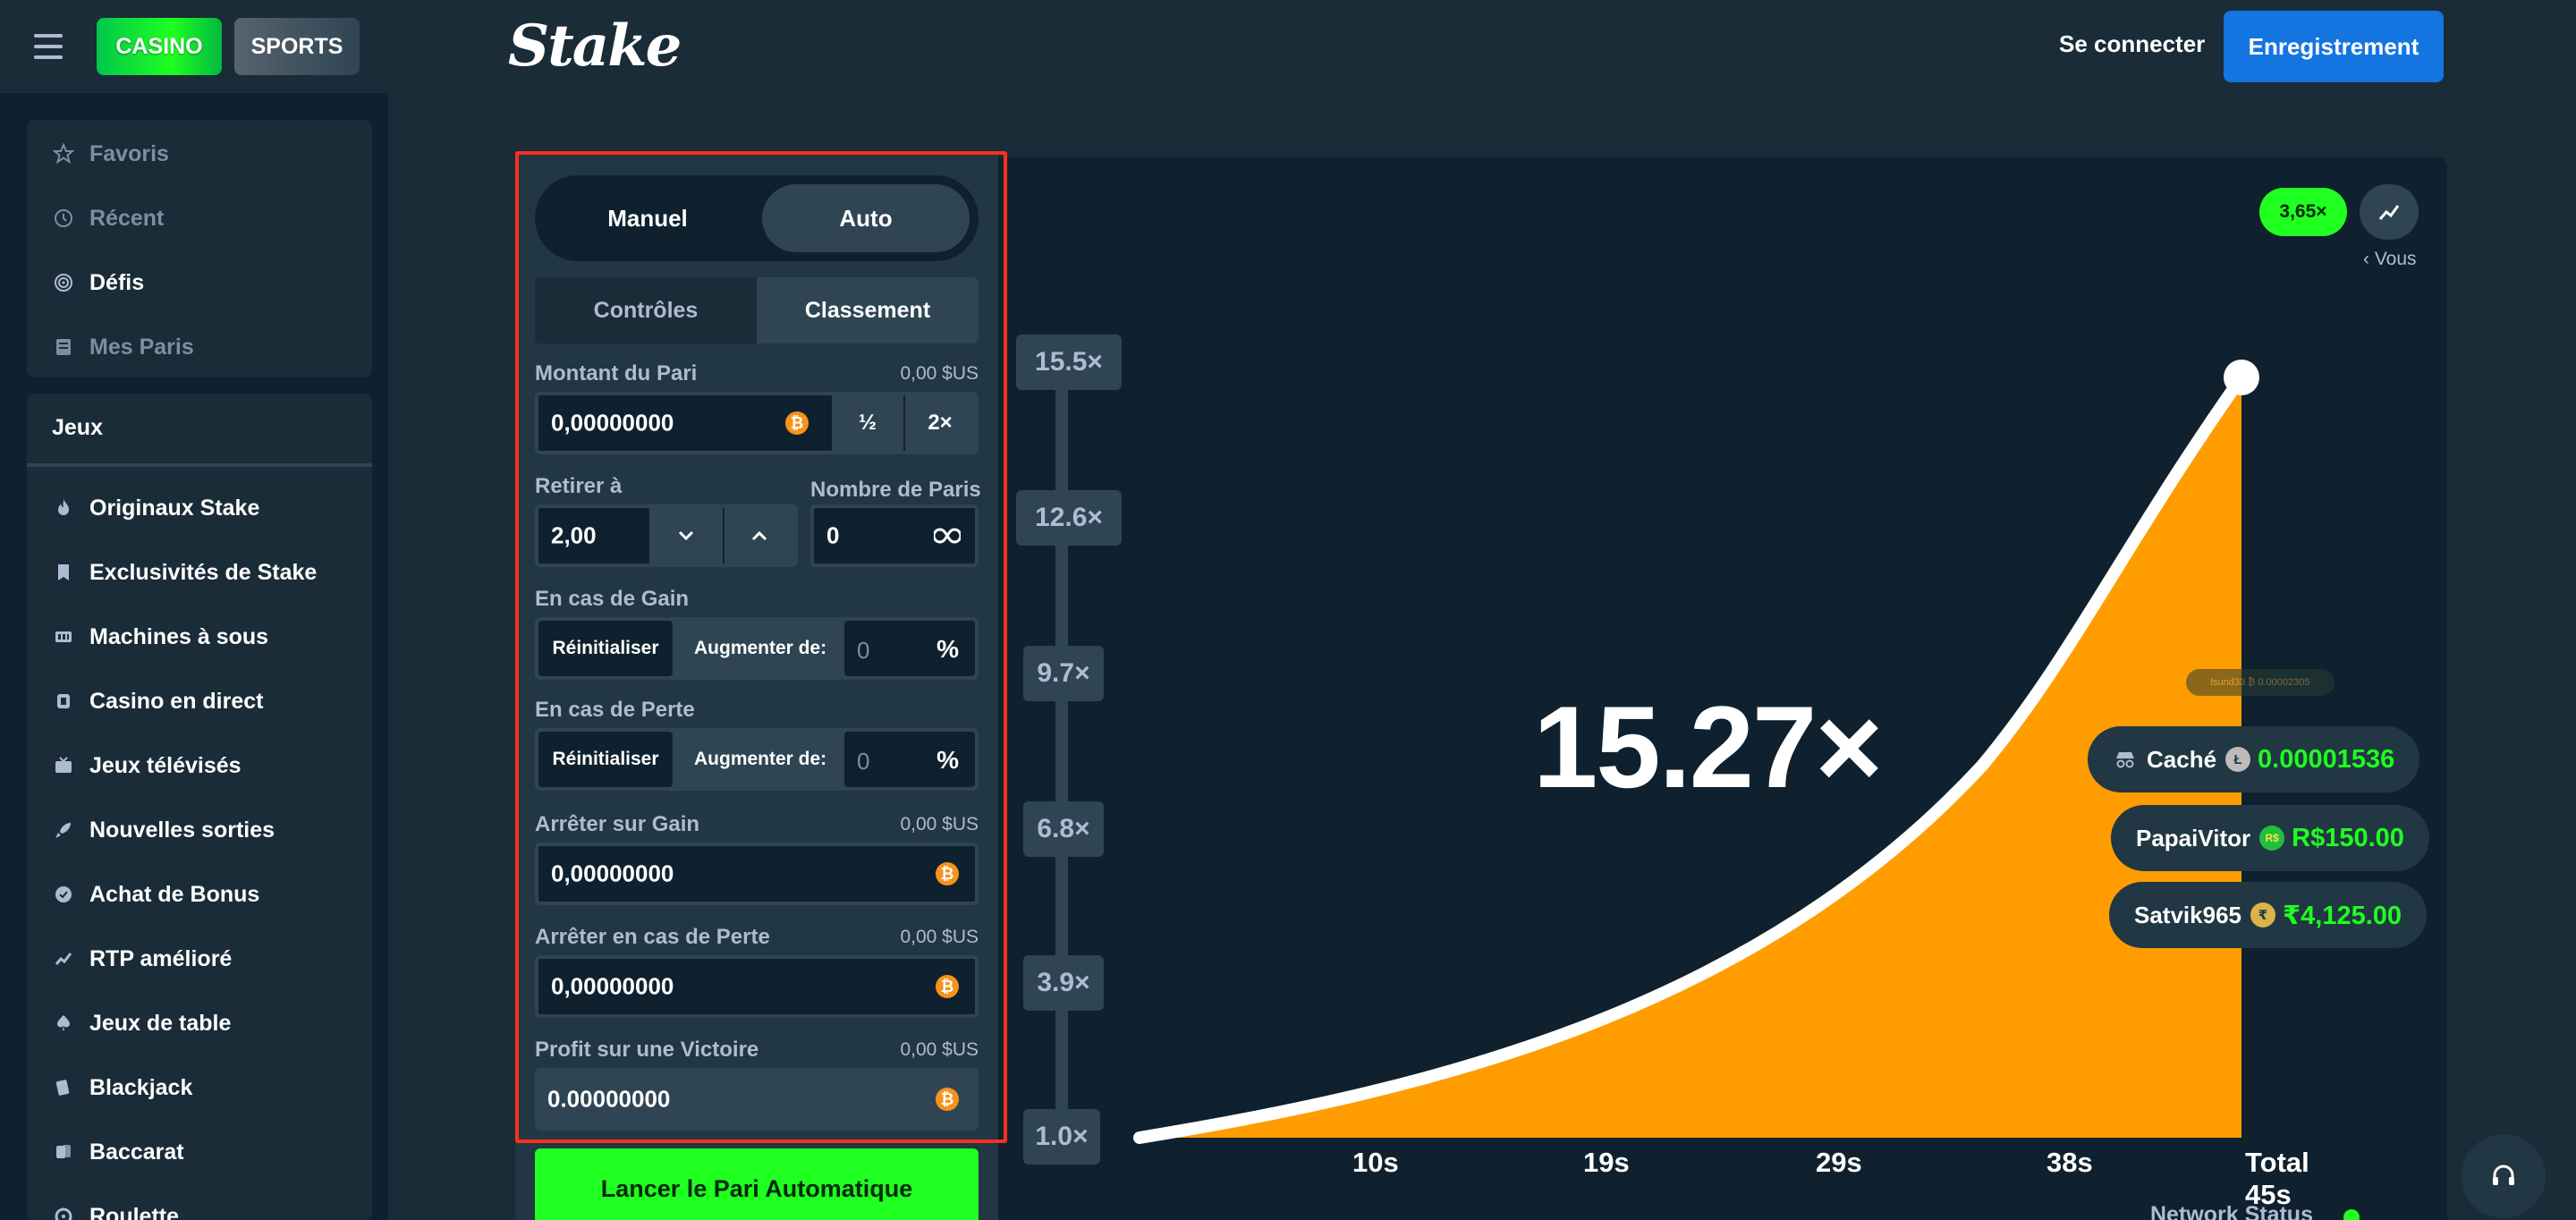 This screenshot has height=1220, width=2576. I want to click on player-pill: Caché Ł 0.00001536, so click(2254, 759).